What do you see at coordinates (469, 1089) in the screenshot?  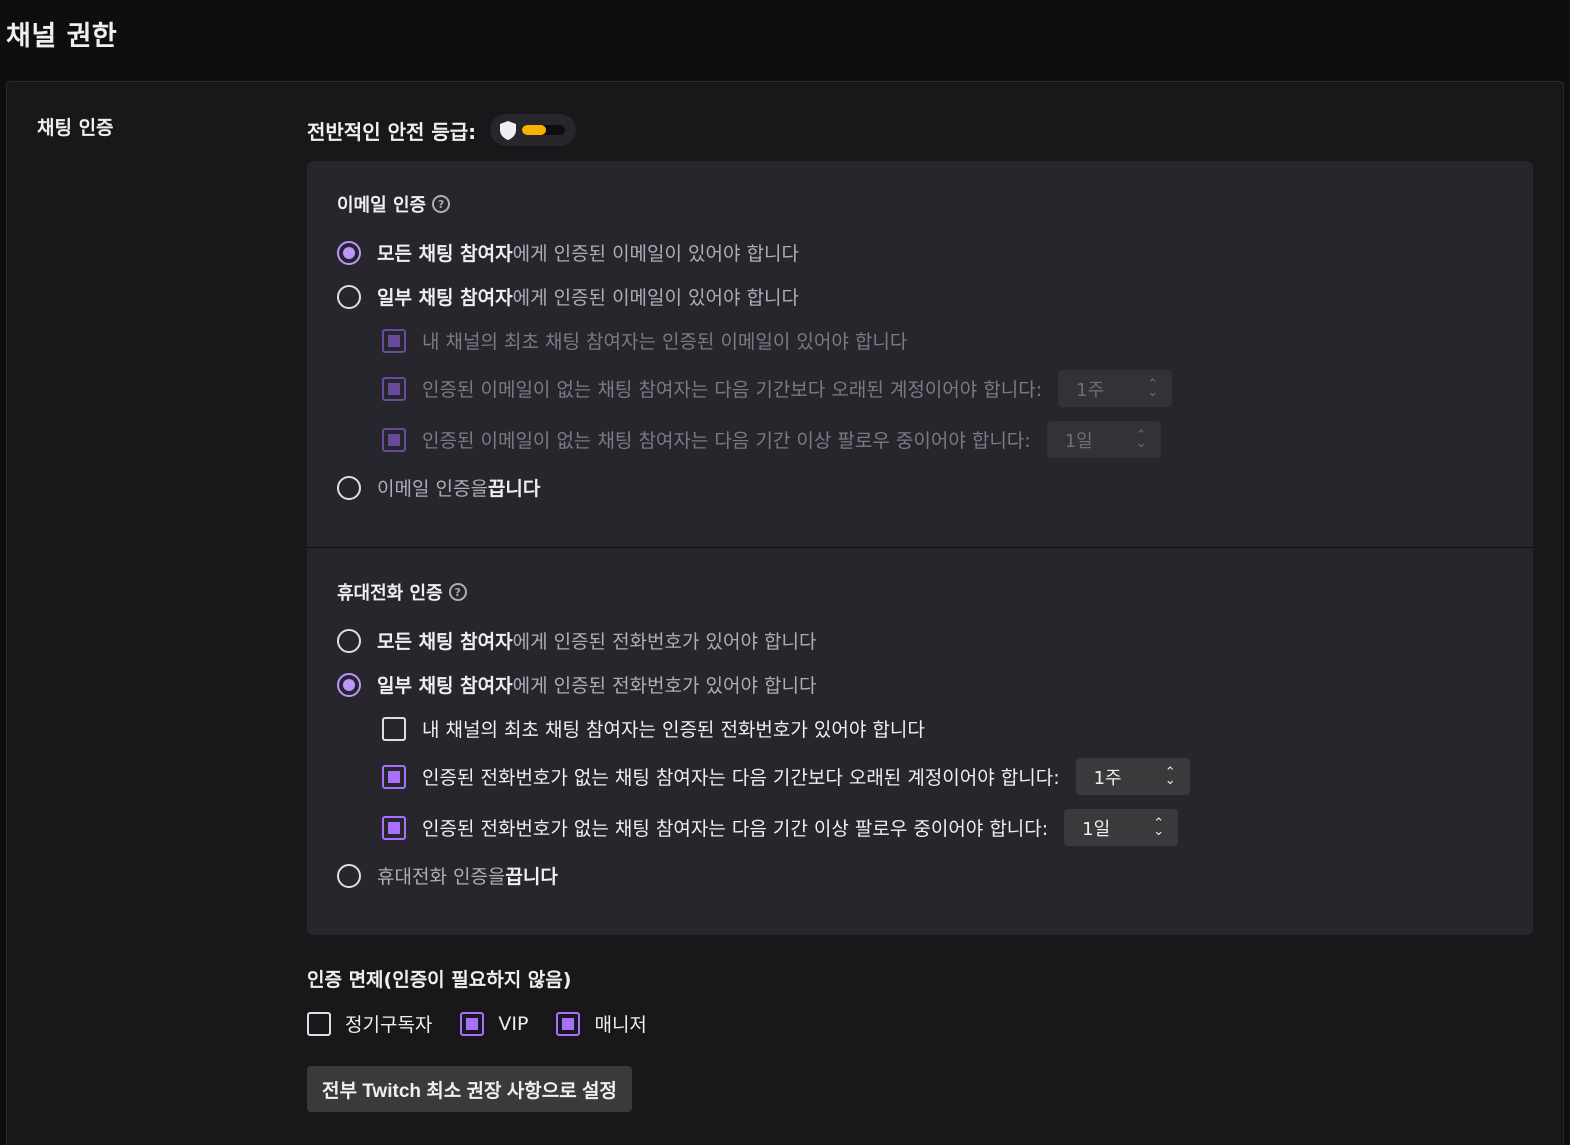 I see `set-recommended-button: 전부 Twitch 최소 권장 사항으로 설정` at bounding box center [469, 1089].